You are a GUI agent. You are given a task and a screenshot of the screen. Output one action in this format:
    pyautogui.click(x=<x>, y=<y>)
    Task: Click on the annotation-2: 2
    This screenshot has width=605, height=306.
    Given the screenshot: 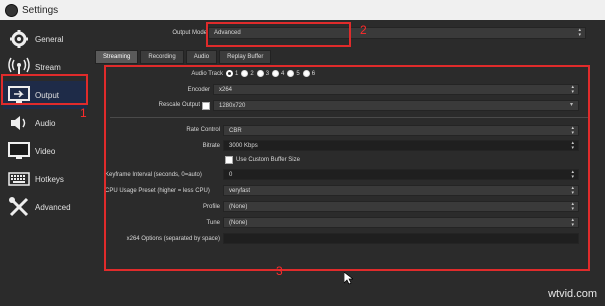 What is the action you would take?
    pyautogui.click(x=363, y=30)
    